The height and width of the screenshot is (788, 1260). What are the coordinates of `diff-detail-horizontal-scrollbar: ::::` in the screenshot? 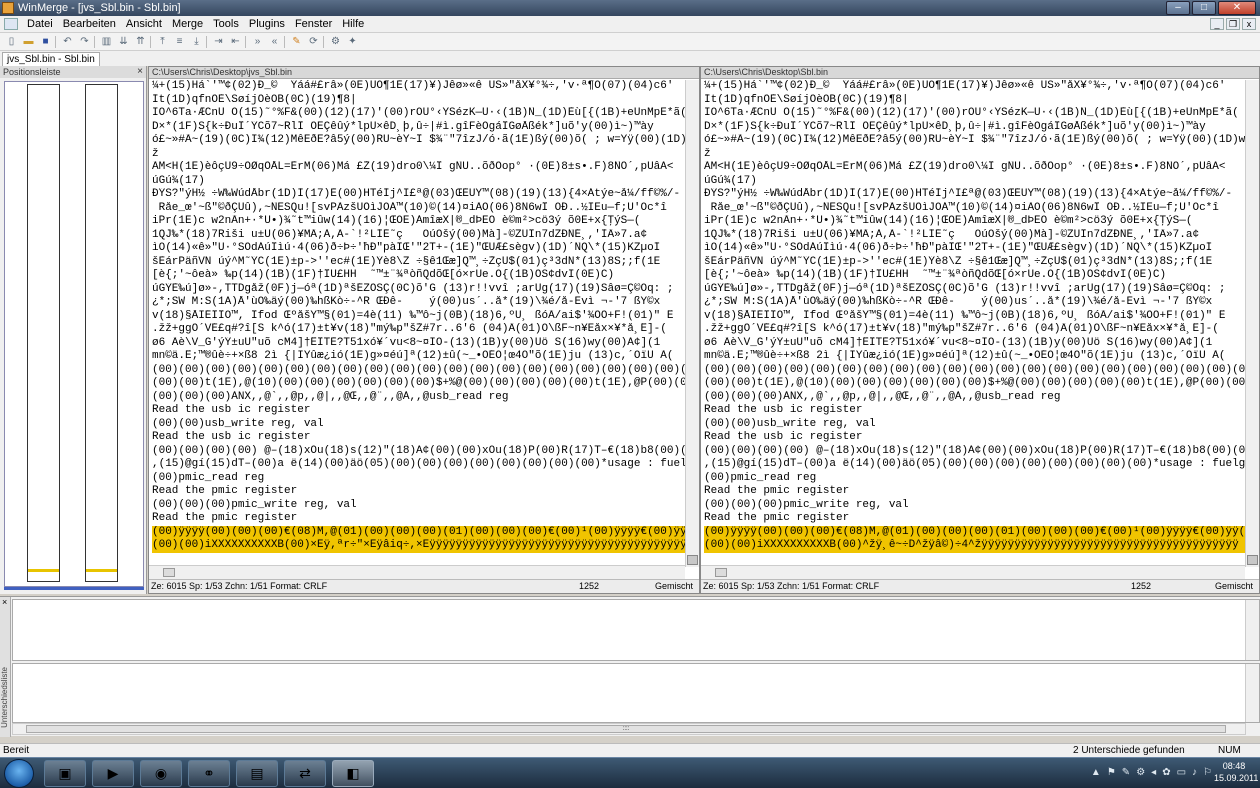 It's located at (629, 729).